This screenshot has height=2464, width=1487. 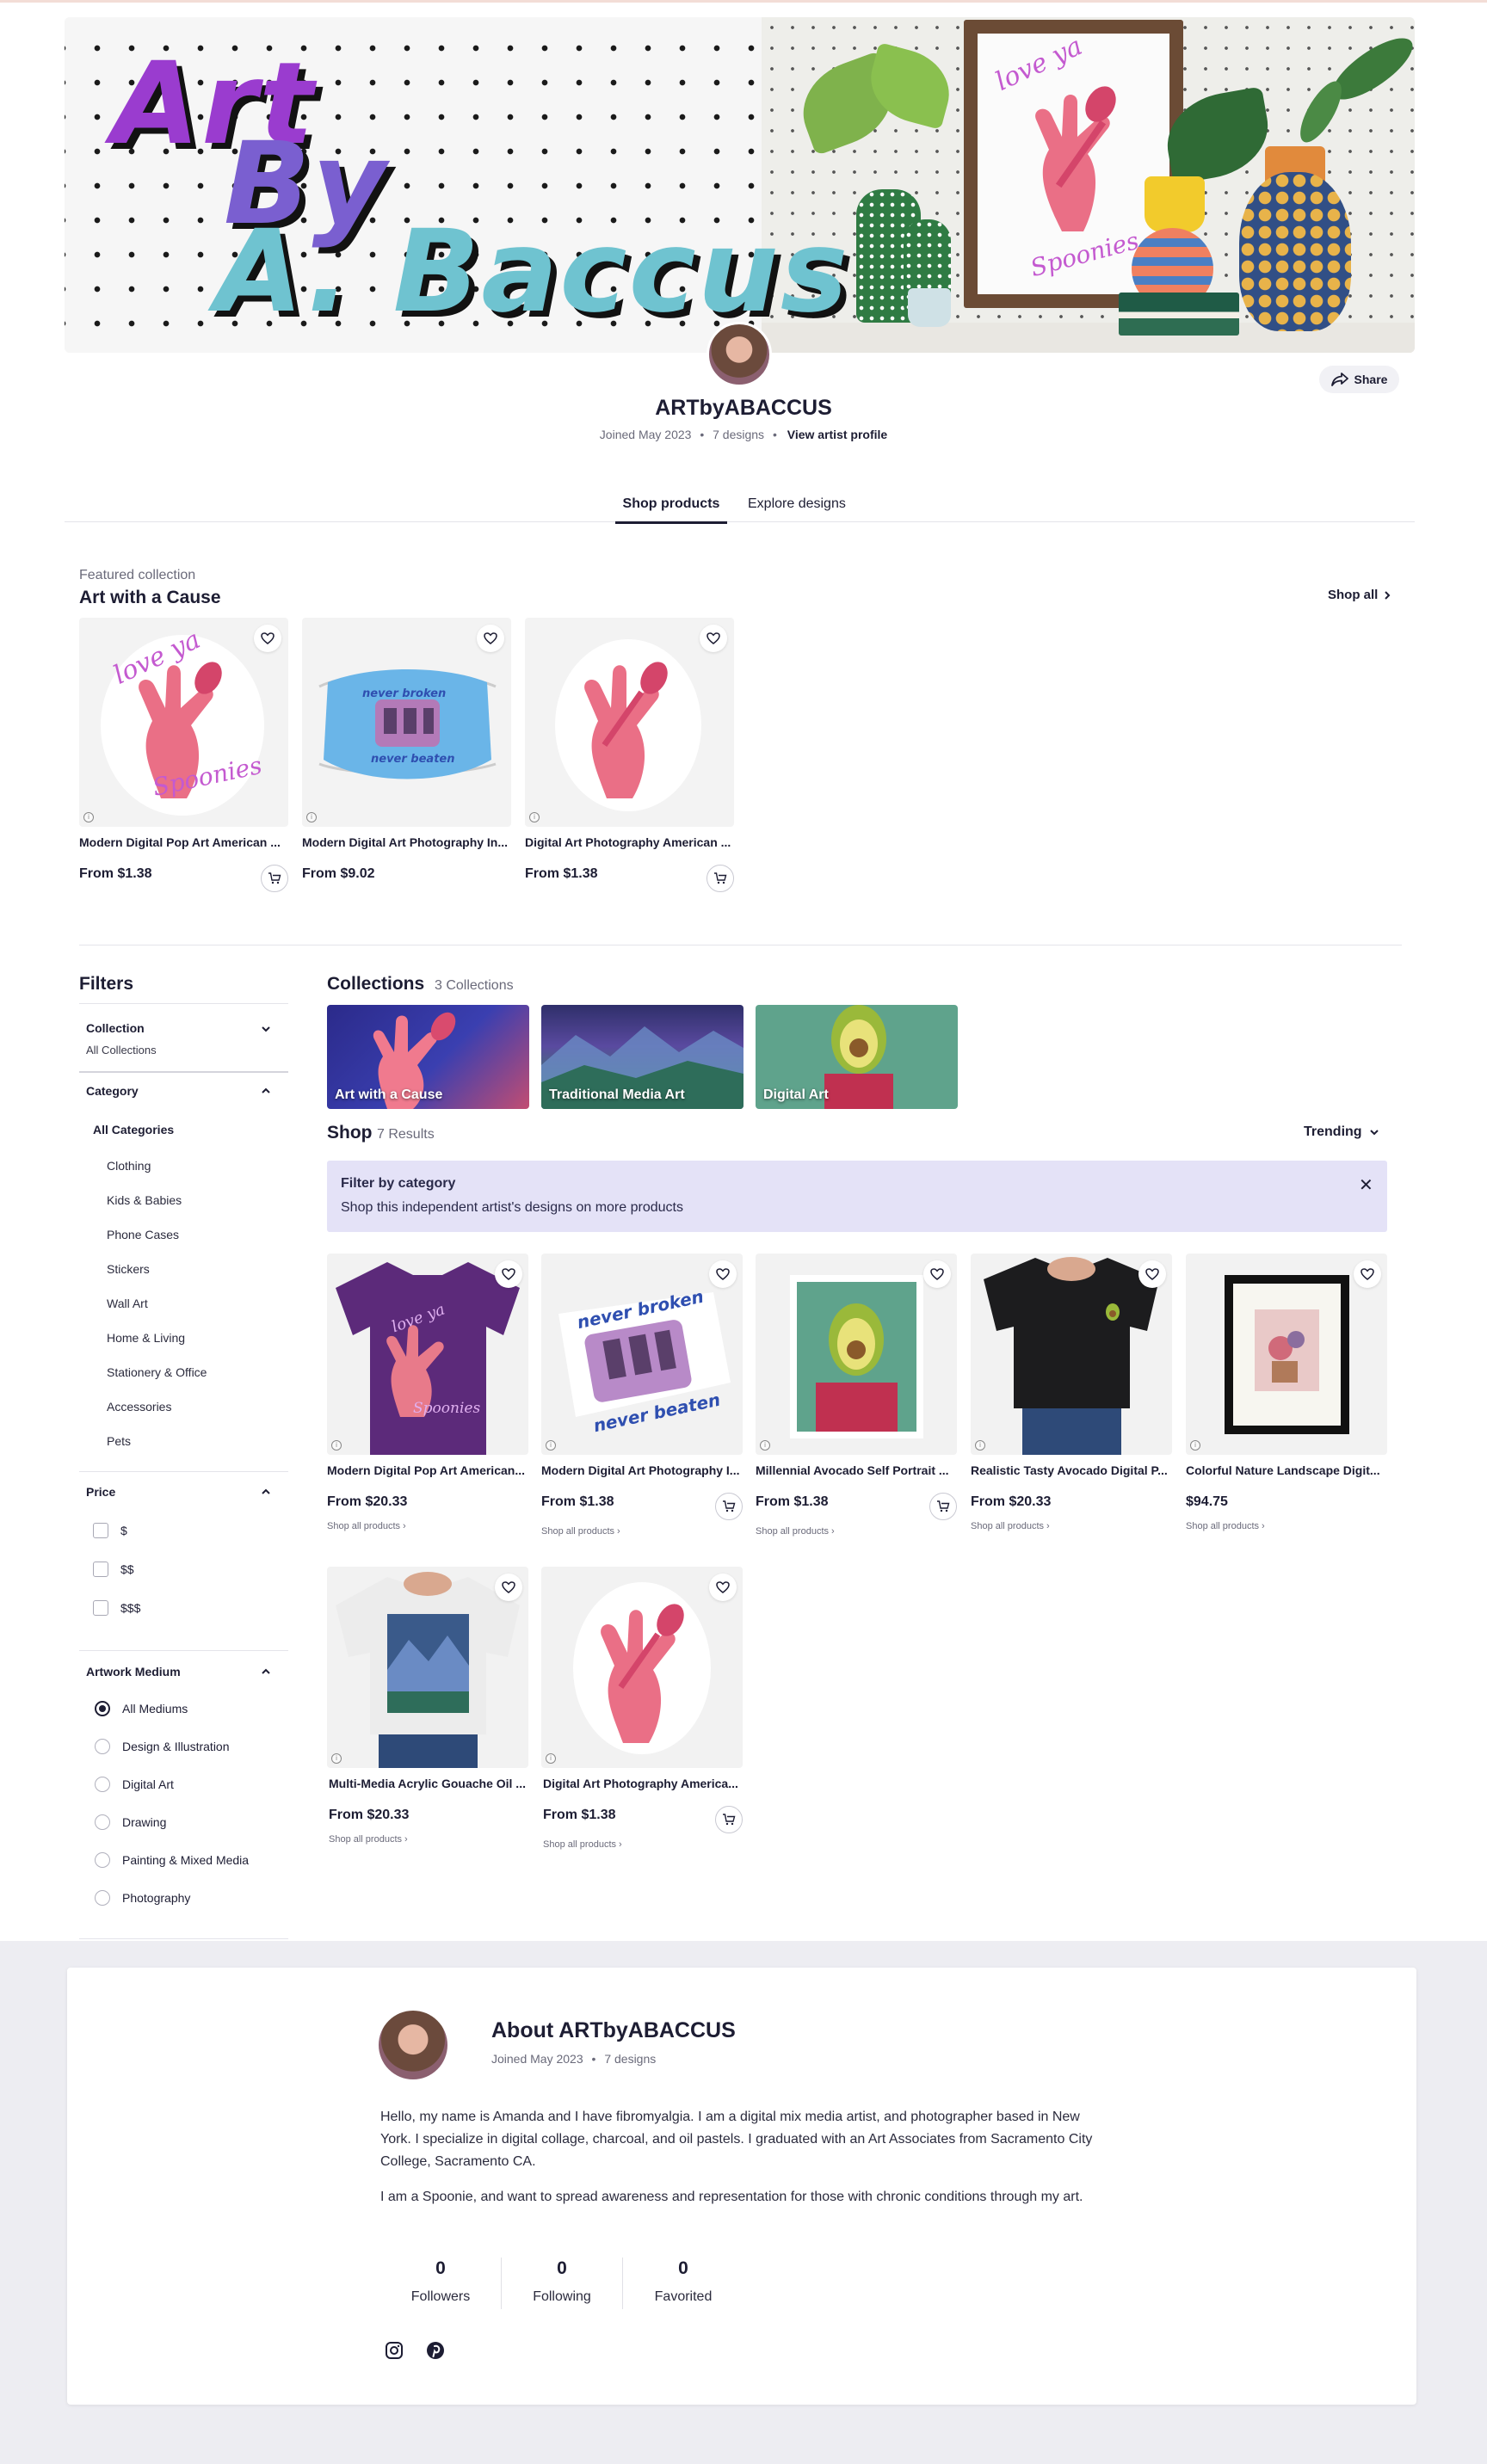 What do you see at coordinates (130, 1608) in the screenshot?
I see `price-option: $$$` at bounding box center [130, 1608].